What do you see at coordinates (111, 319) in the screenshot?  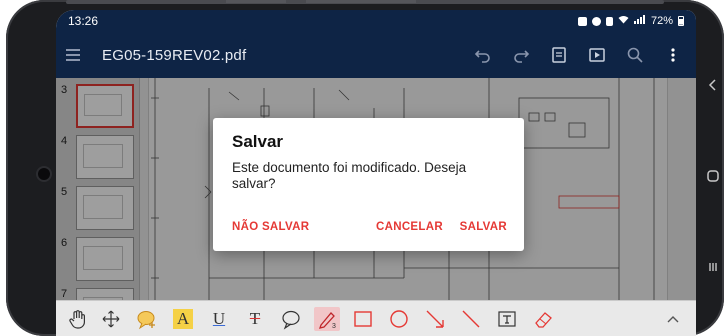 I see `move-icon` at bounding box center [111, 319].